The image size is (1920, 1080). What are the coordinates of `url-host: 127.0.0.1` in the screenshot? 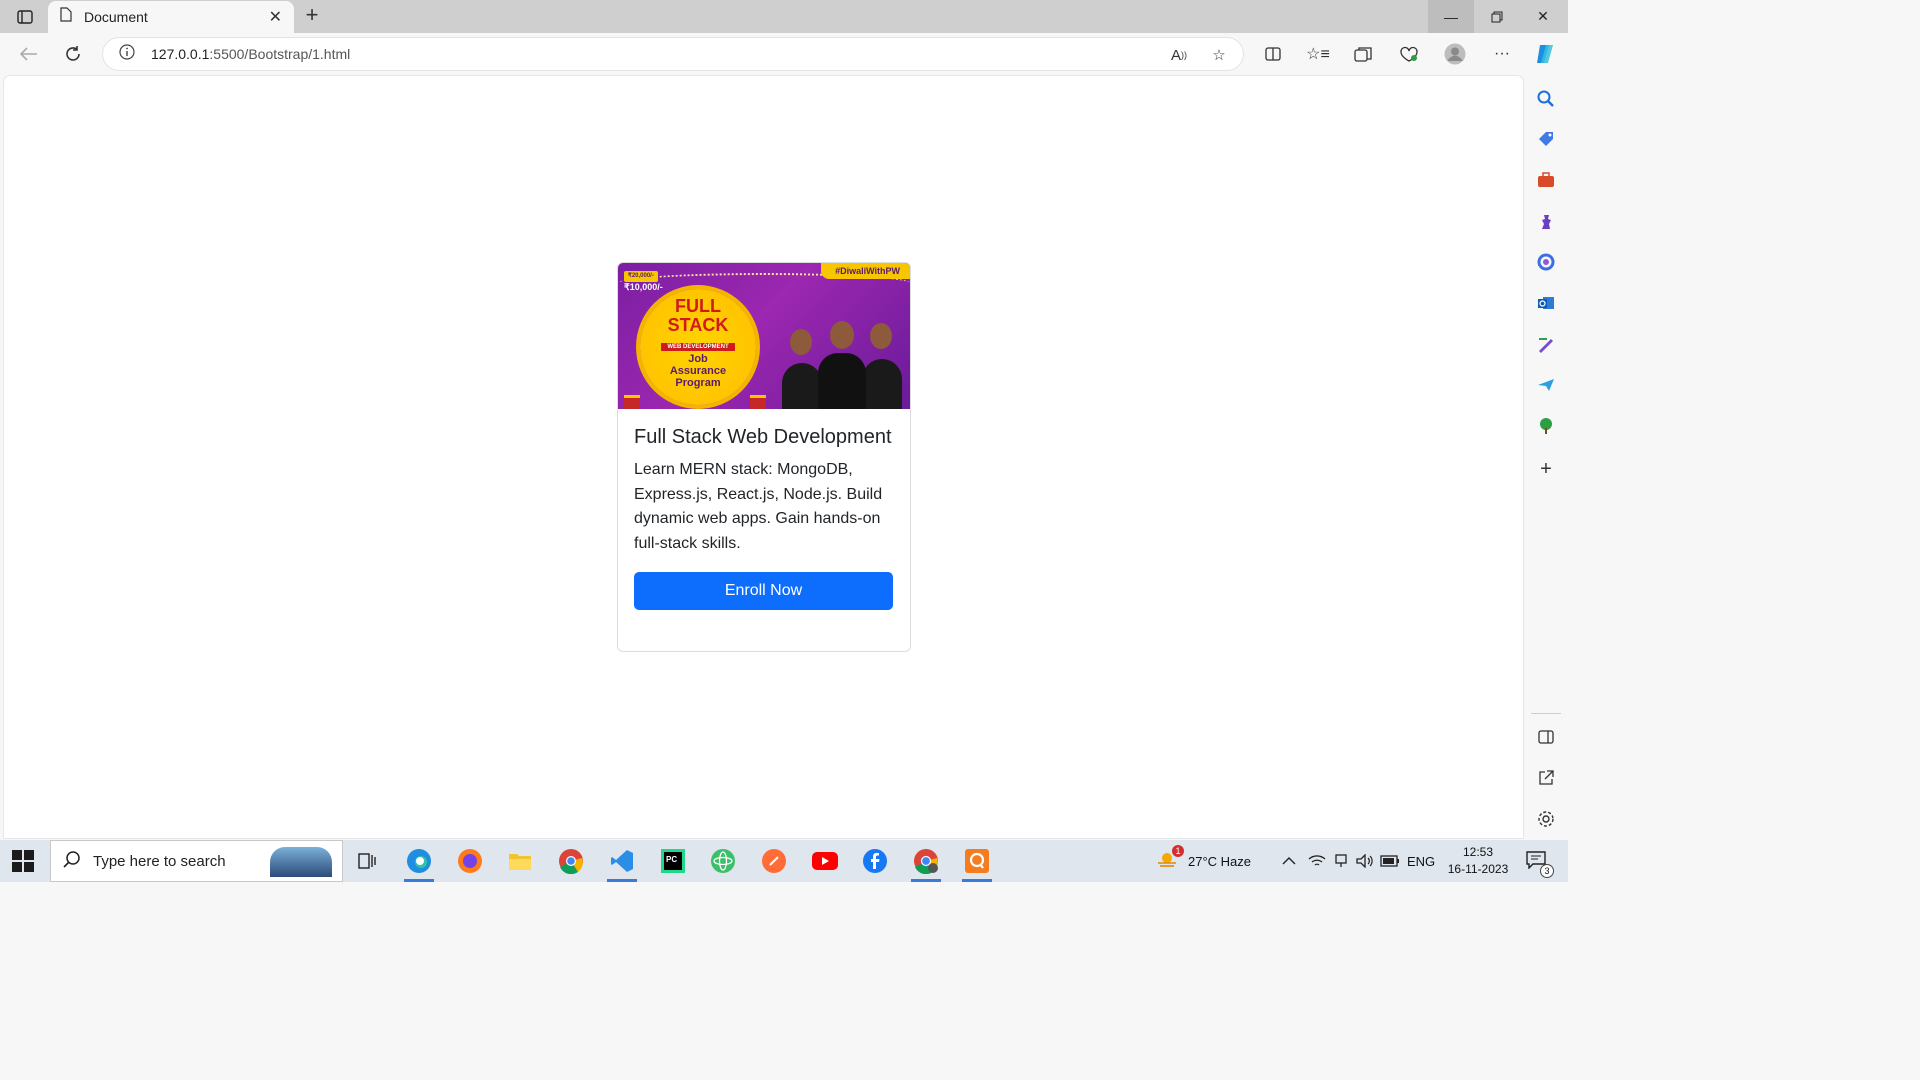 It's located at (180, 54).